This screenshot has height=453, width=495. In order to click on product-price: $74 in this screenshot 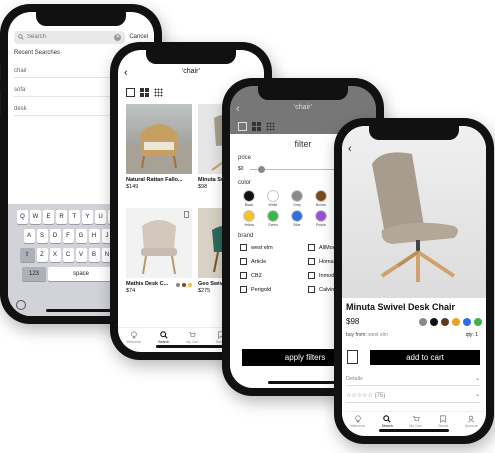, I will do `click(131, 291)`.